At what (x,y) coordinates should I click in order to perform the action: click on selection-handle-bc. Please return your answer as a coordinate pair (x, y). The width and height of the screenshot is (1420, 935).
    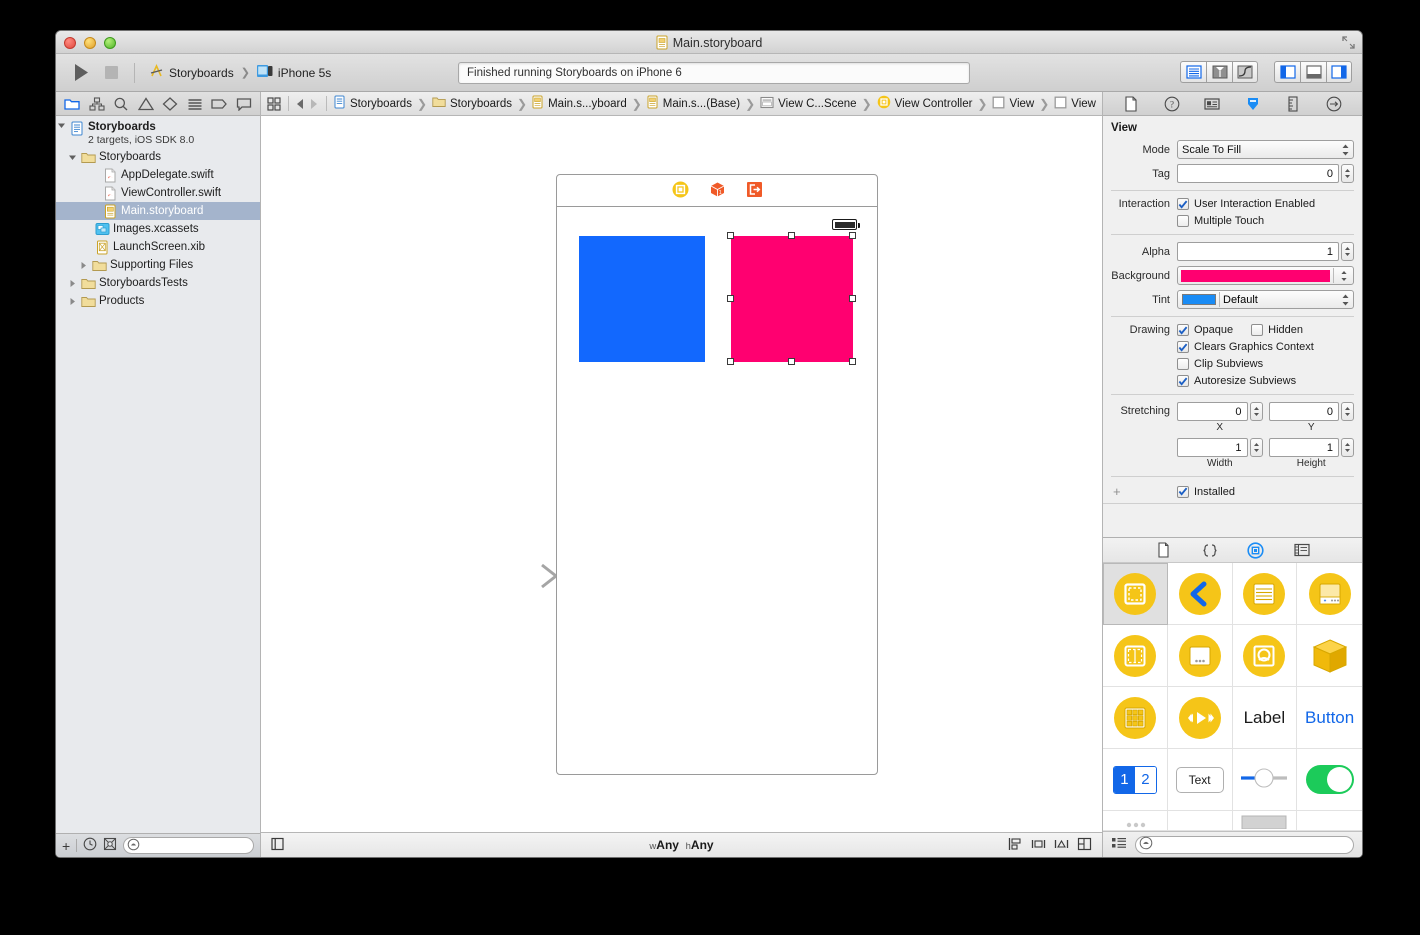
    Looking at the image, I should click on (791, 361).